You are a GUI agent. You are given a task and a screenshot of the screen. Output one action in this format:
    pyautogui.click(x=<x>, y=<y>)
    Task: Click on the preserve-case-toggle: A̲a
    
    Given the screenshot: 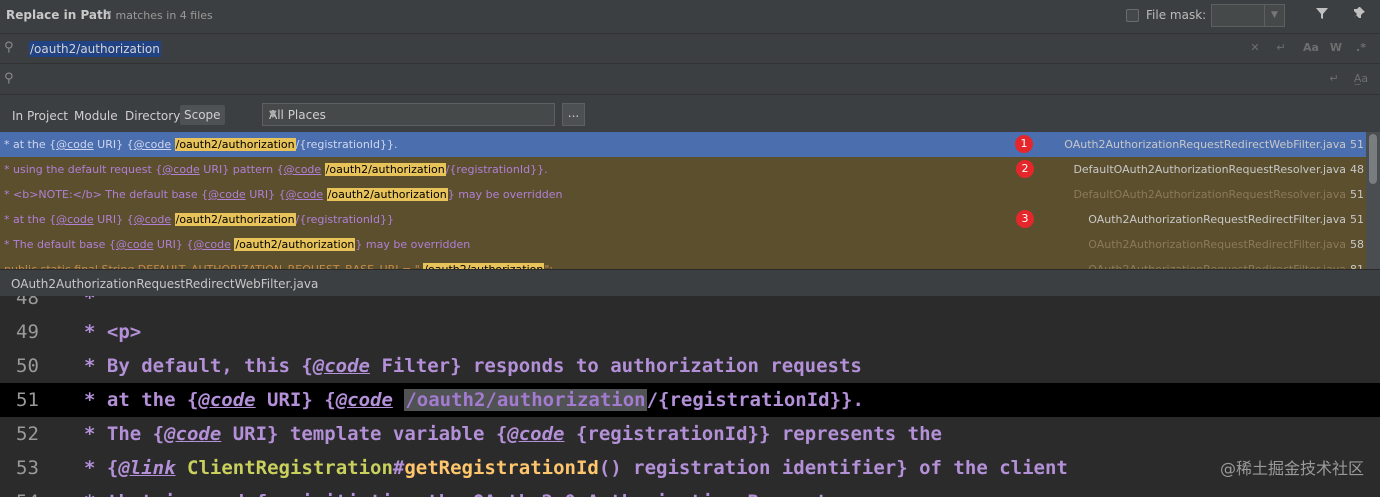 What is the action you would take?
    pyautogui.click(x=1361, y=78)
    